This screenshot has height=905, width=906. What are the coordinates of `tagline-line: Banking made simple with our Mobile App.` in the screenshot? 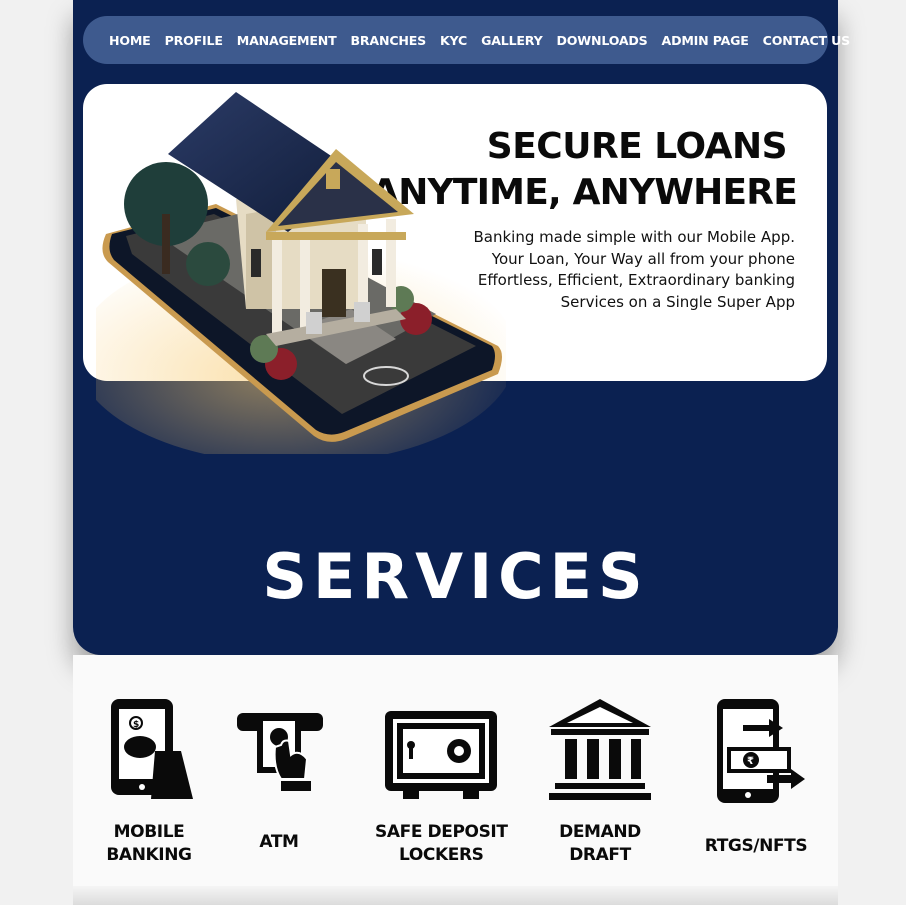 It's located at (634, 237).